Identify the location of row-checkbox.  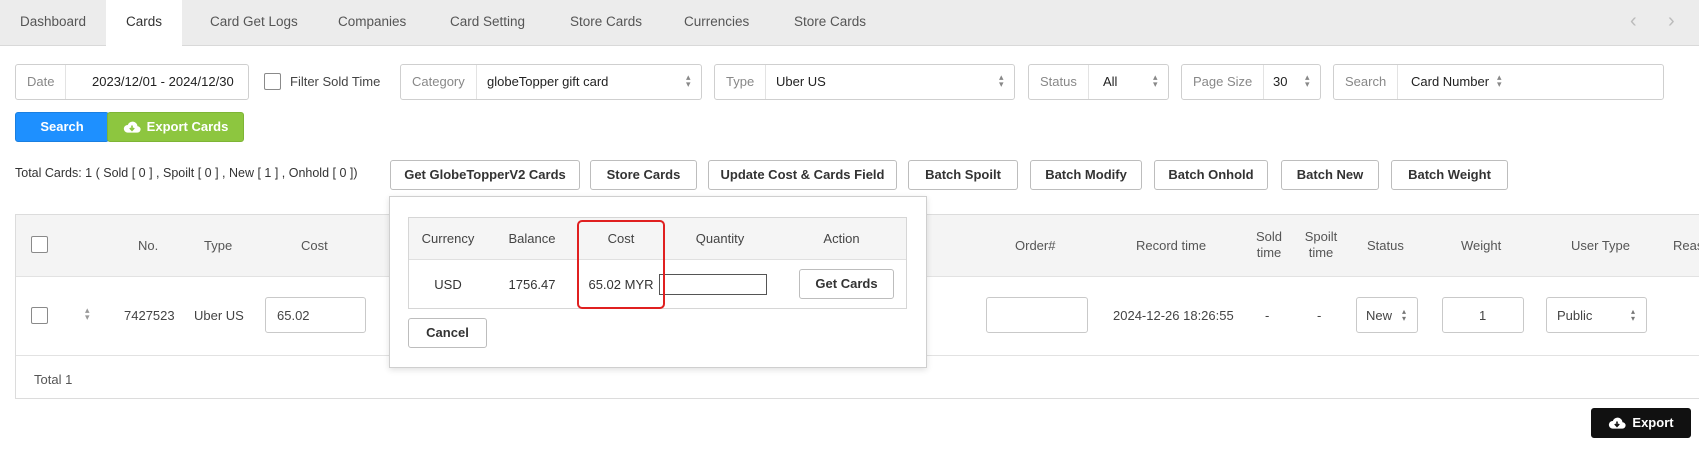
(39, 315).